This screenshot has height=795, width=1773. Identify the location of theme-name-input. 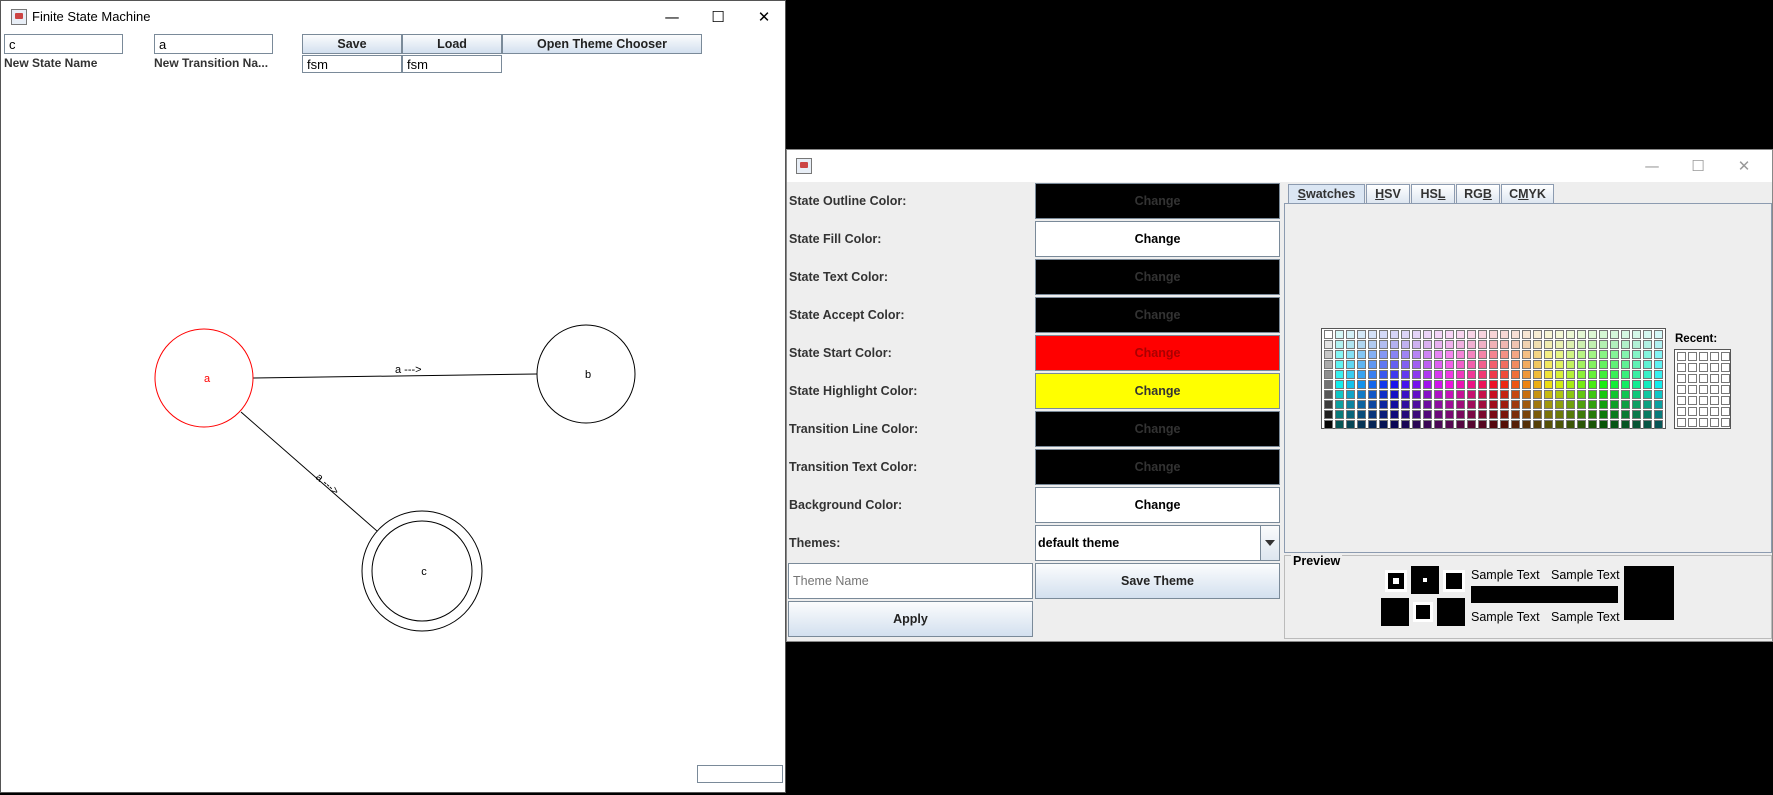
(910, 581).